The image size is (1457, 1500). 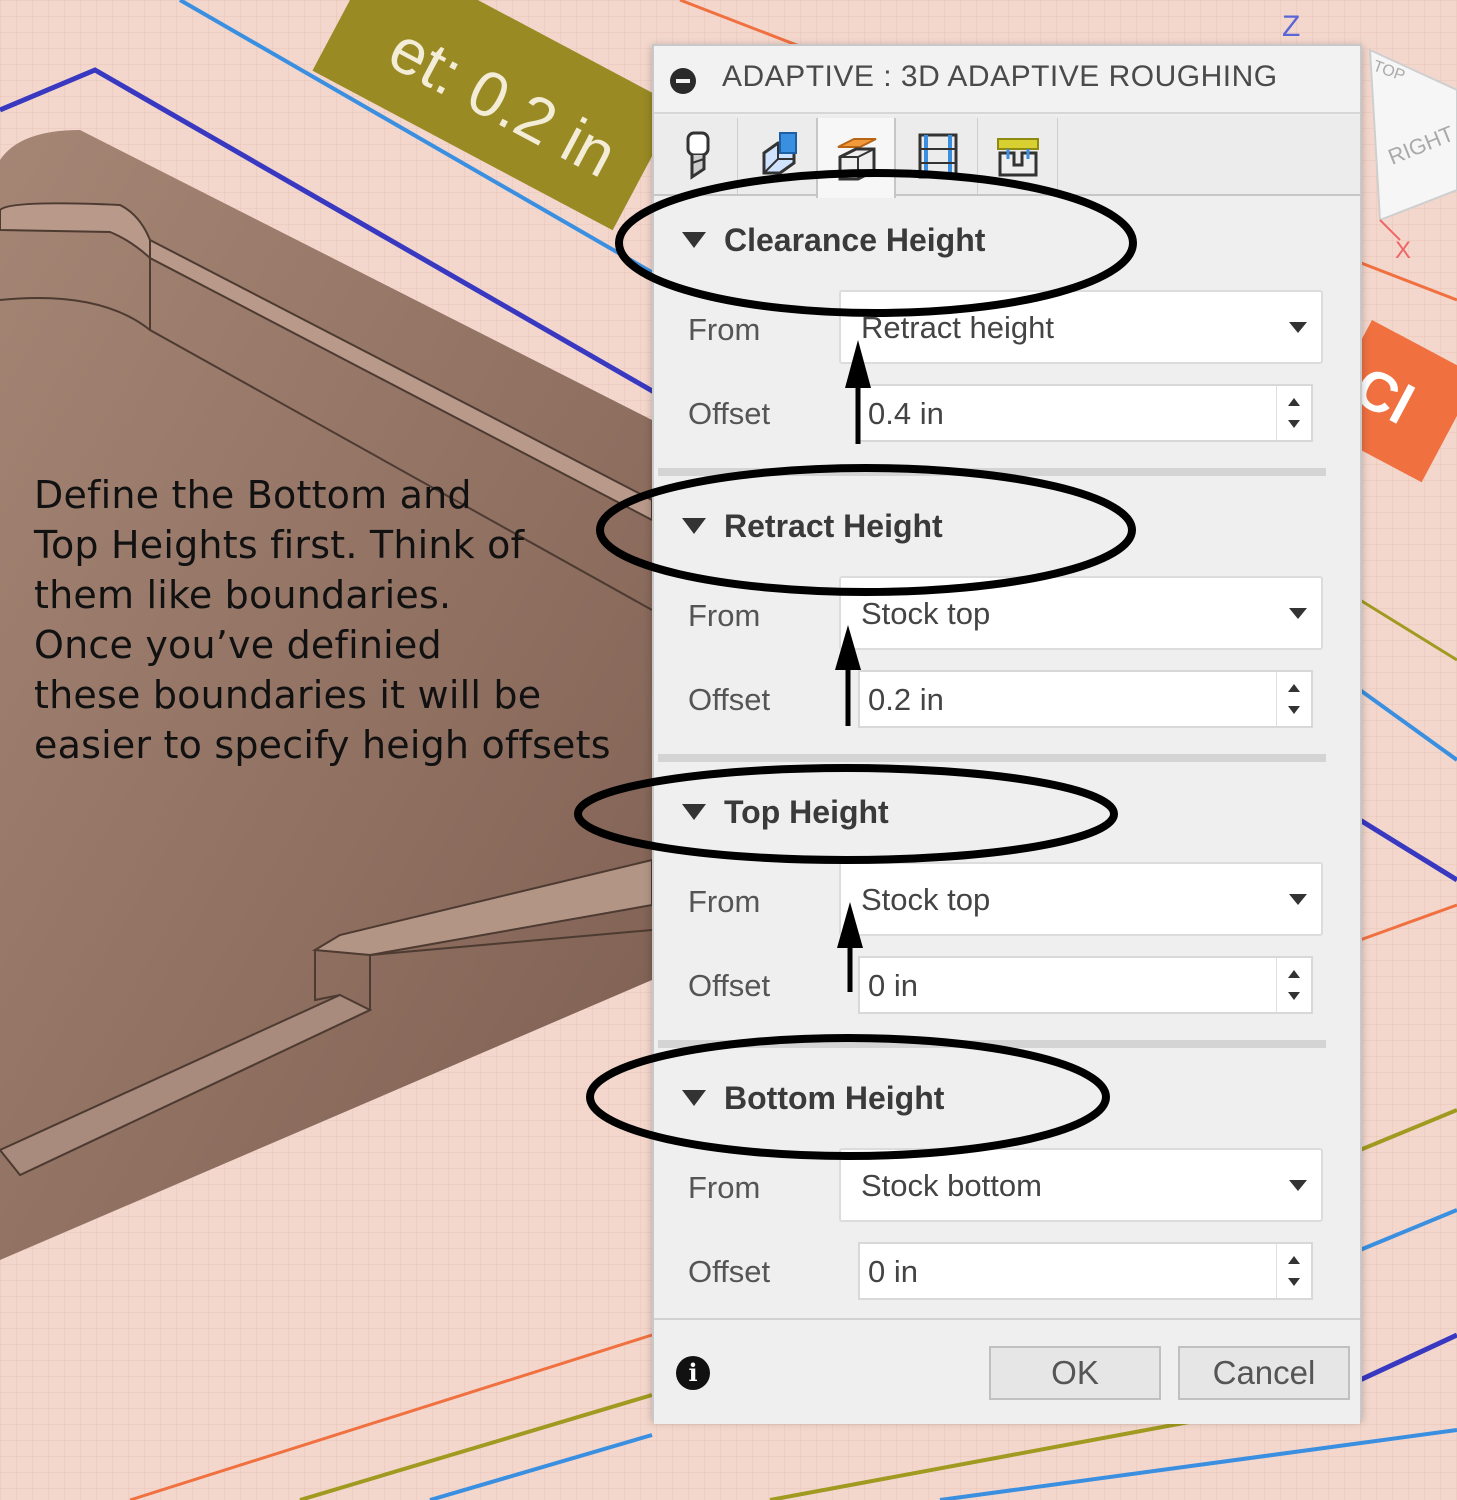 What do you see at coordinates (855, 240) in the screenshot?
I see `section-title: Clearance Height` at bounding box center [855, 240].